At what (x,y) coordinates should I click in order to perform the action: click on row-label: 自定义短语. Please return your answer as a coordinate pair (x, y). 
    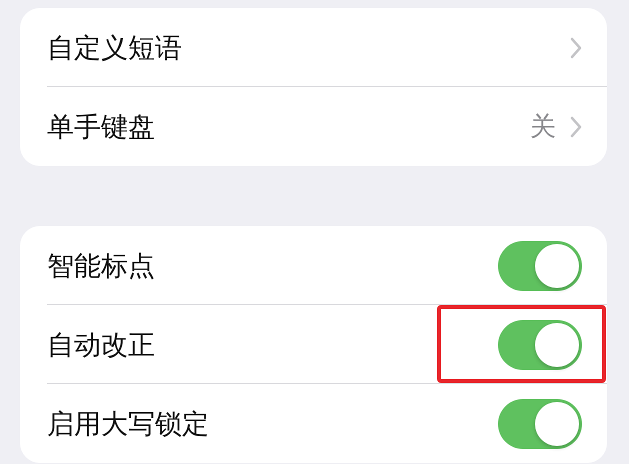
    Looking at the image, I should click on (115, 49).